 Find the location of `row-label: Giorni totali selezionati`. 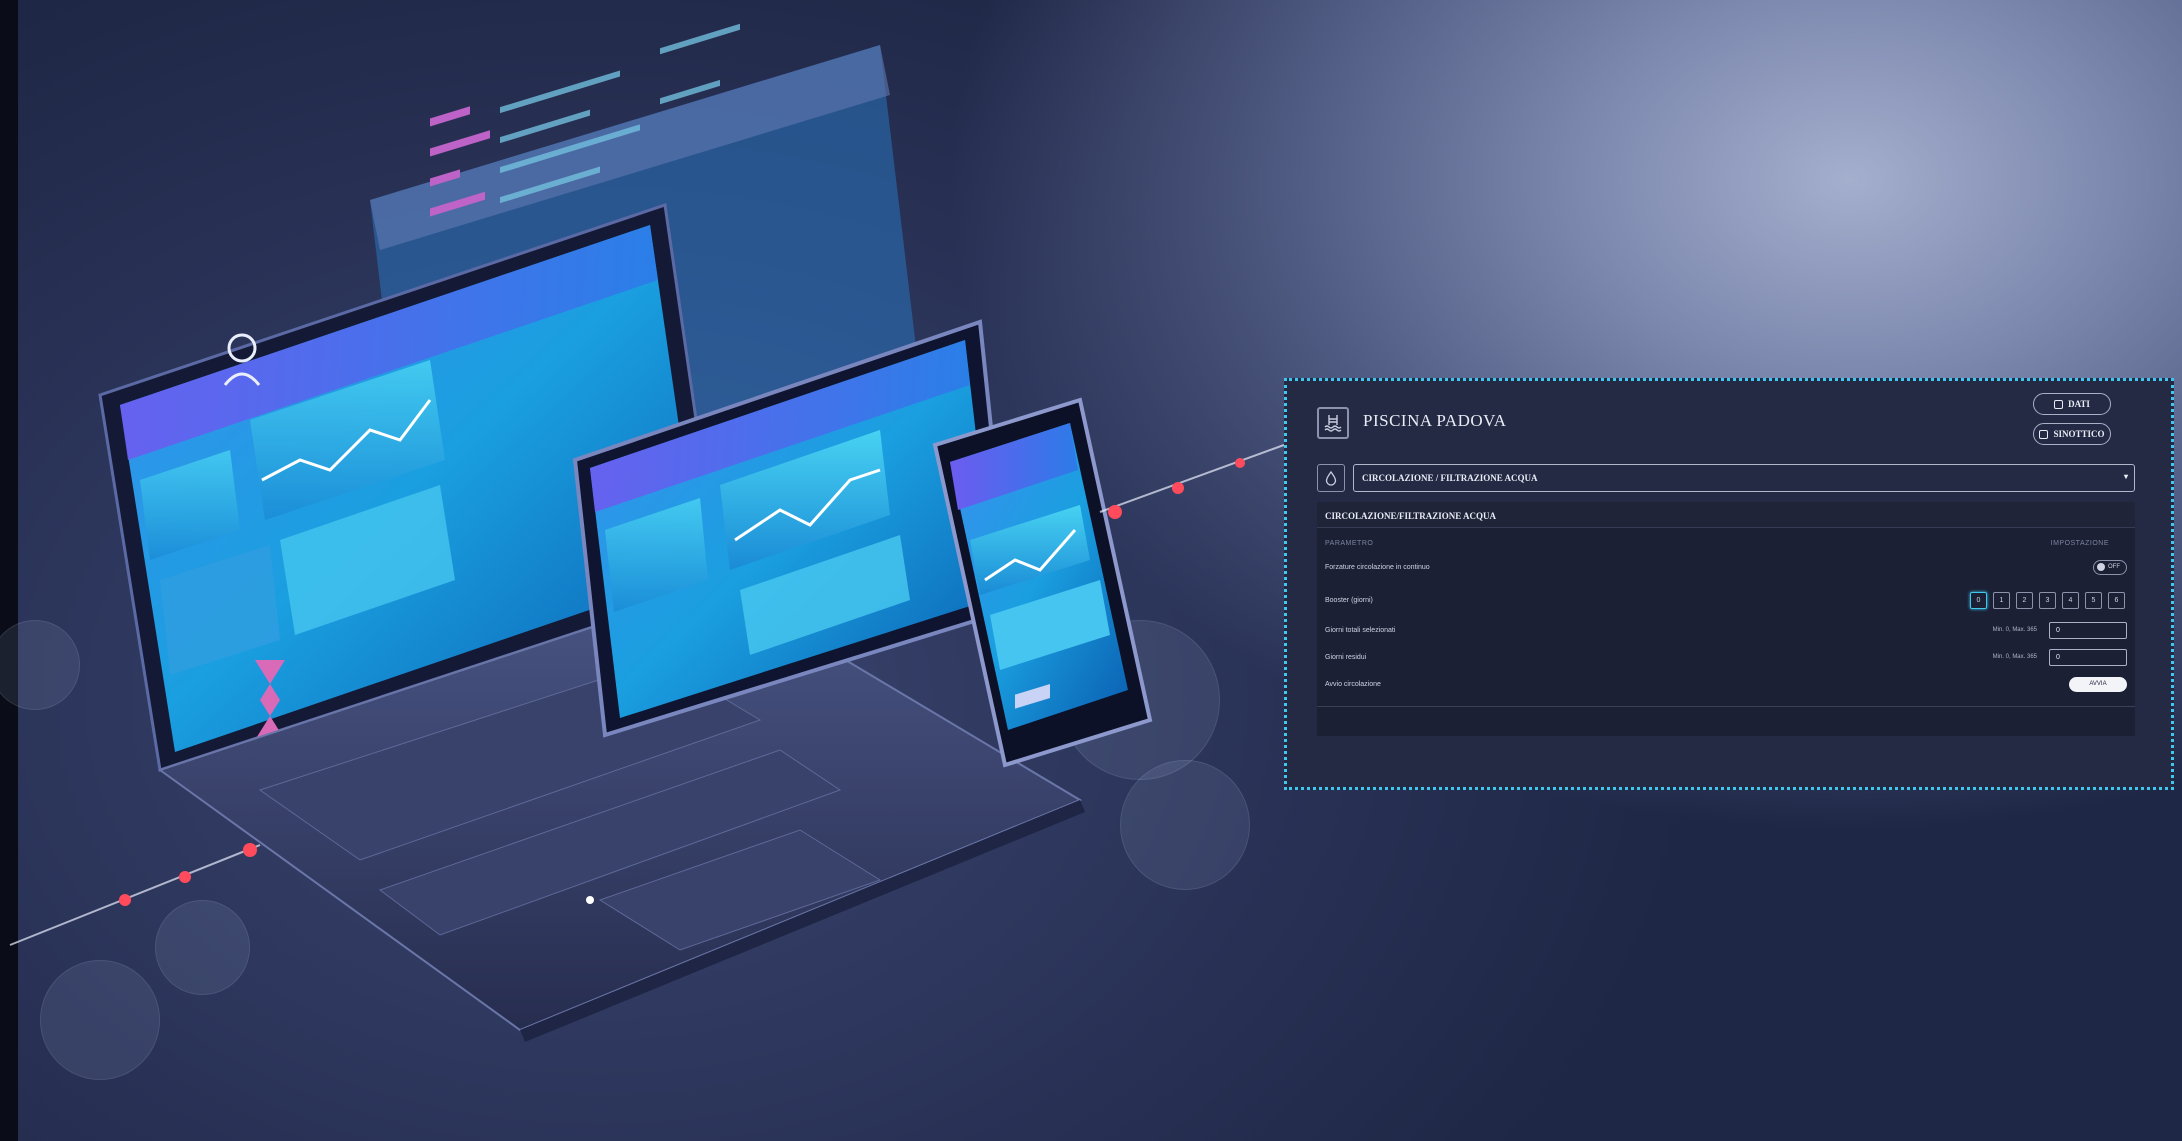

row-label: Giorni totali selezionati is located at coordinates (1360, 630).